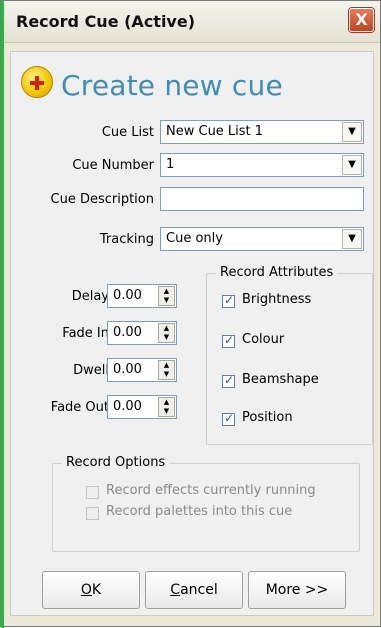  I want to click on fade-in-spinner: 0.00 ▲ ▼, so click(142, 333).